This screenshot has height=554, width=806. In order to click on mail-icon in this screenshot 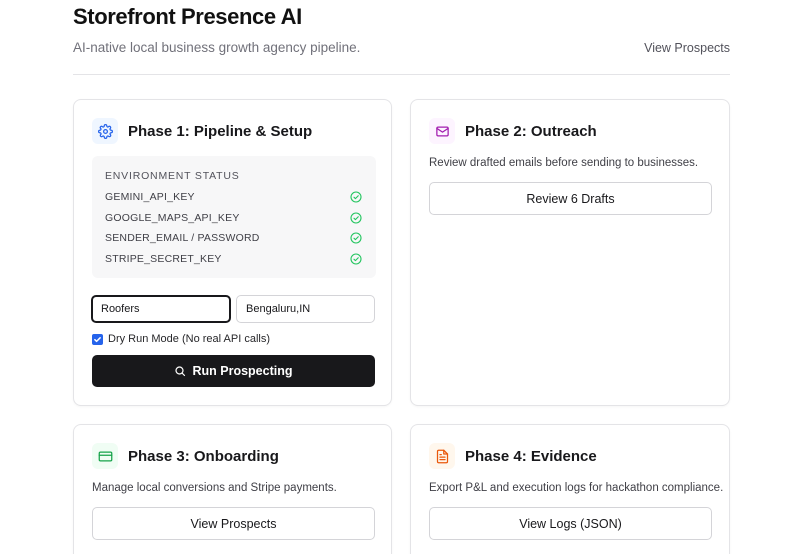, I will do `click(442, 131)`.